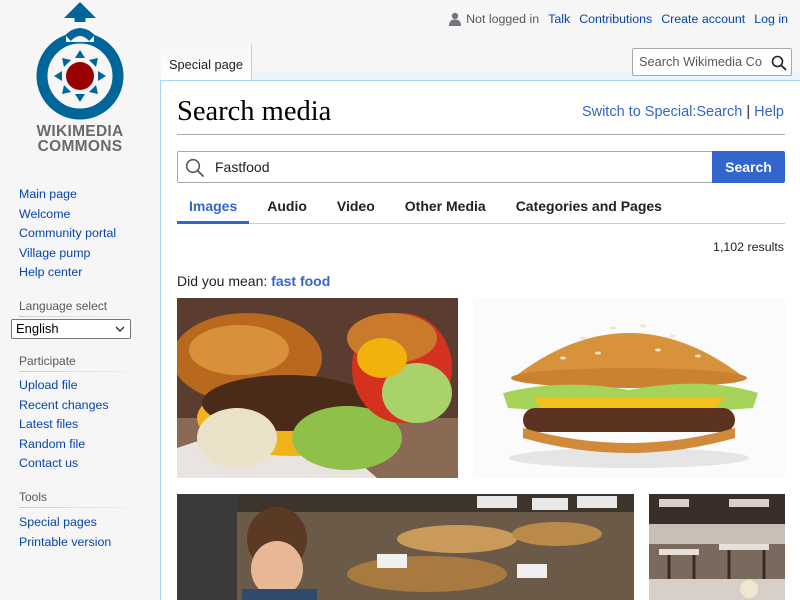 This screenshot has width=800, height=600. Describe the element at coordinates (37, 328) in the screenshot. I see `language-dropdown-value: English` at that location.